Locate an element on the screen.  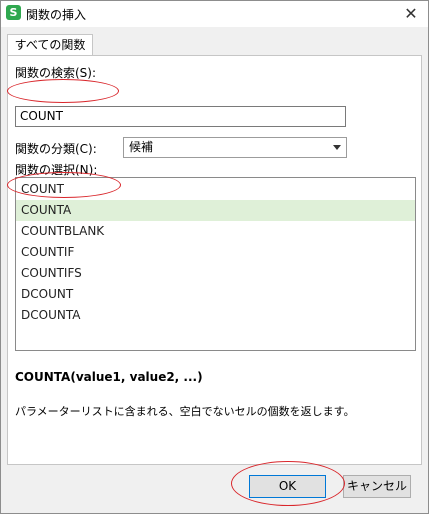
close-icon: ✕ is located at coordinates (411, 14).